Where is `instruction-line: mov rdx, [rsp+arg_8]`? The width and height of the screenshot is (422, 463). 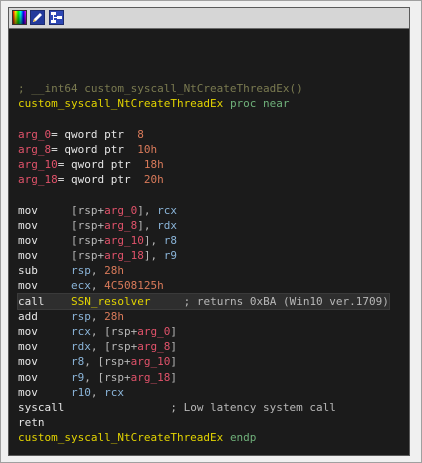 instruction-line: mov rdx, [rsp+arg_8] is located at coordinates (203, 346).